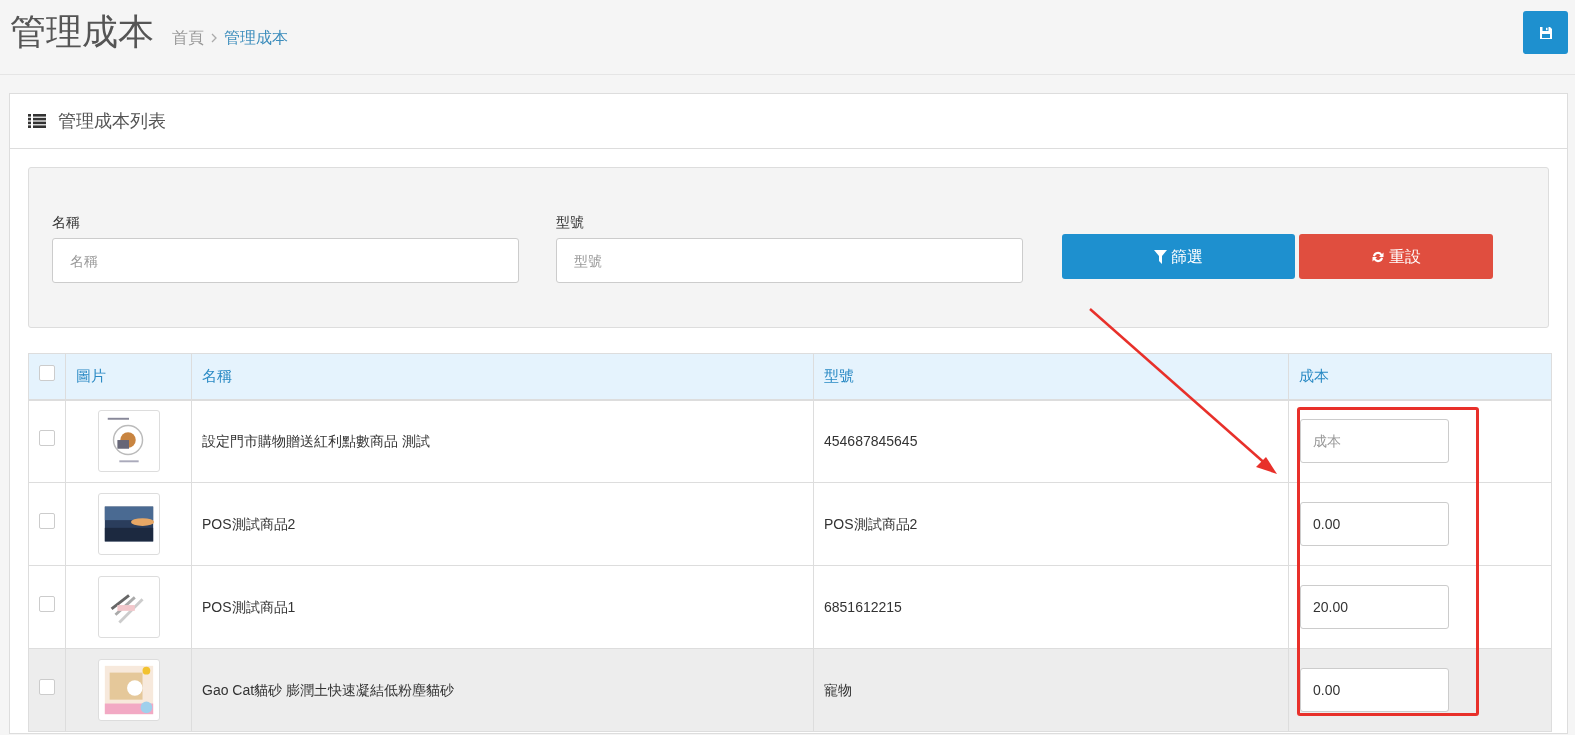 This screenshot has height=735, width=1575. Describe the element at coordinates (285, 260) in the screenshot. I see `input-field: 名稱` at that location.